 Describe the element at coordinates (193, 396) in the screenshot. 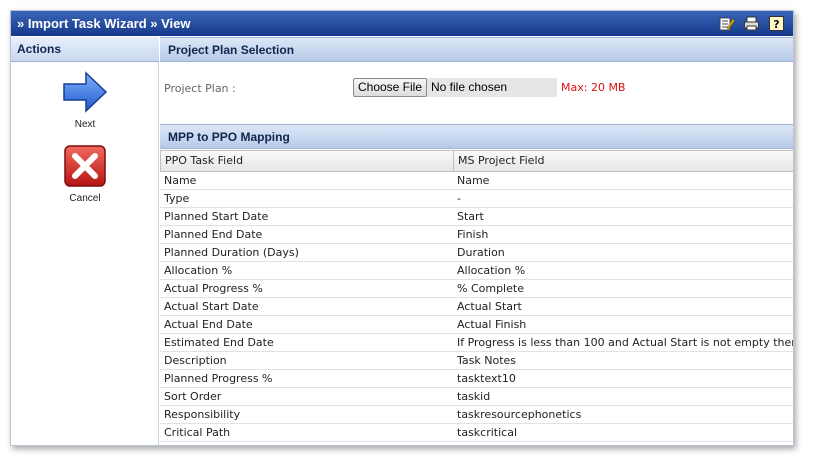

I see `ppo-field-cell: Sort Order` at that location.